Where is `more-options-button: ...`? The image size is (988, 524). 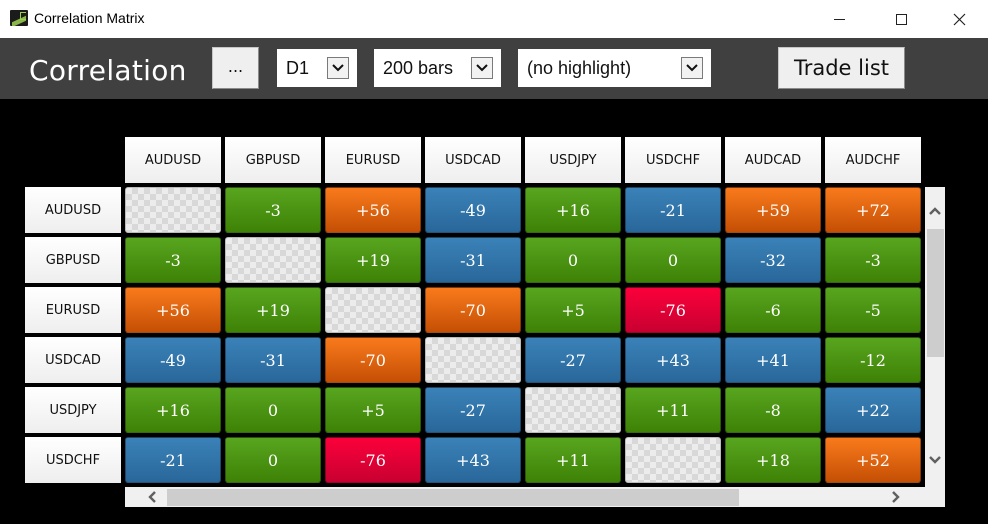
more-options-button: ... is located at coordinates (235, 68).